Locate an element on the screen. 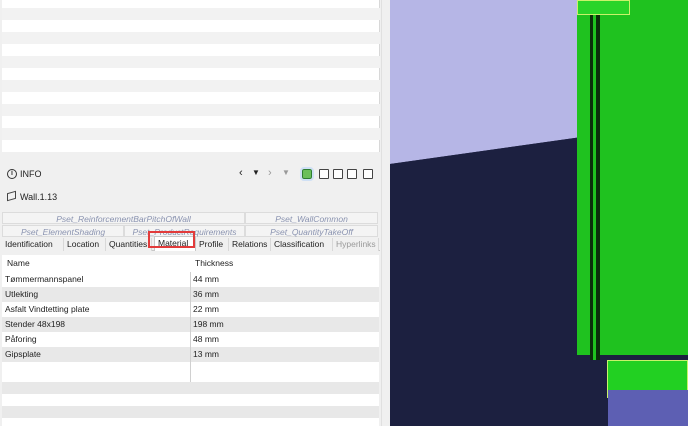  cube-icon is located at coordinates (11, 196).